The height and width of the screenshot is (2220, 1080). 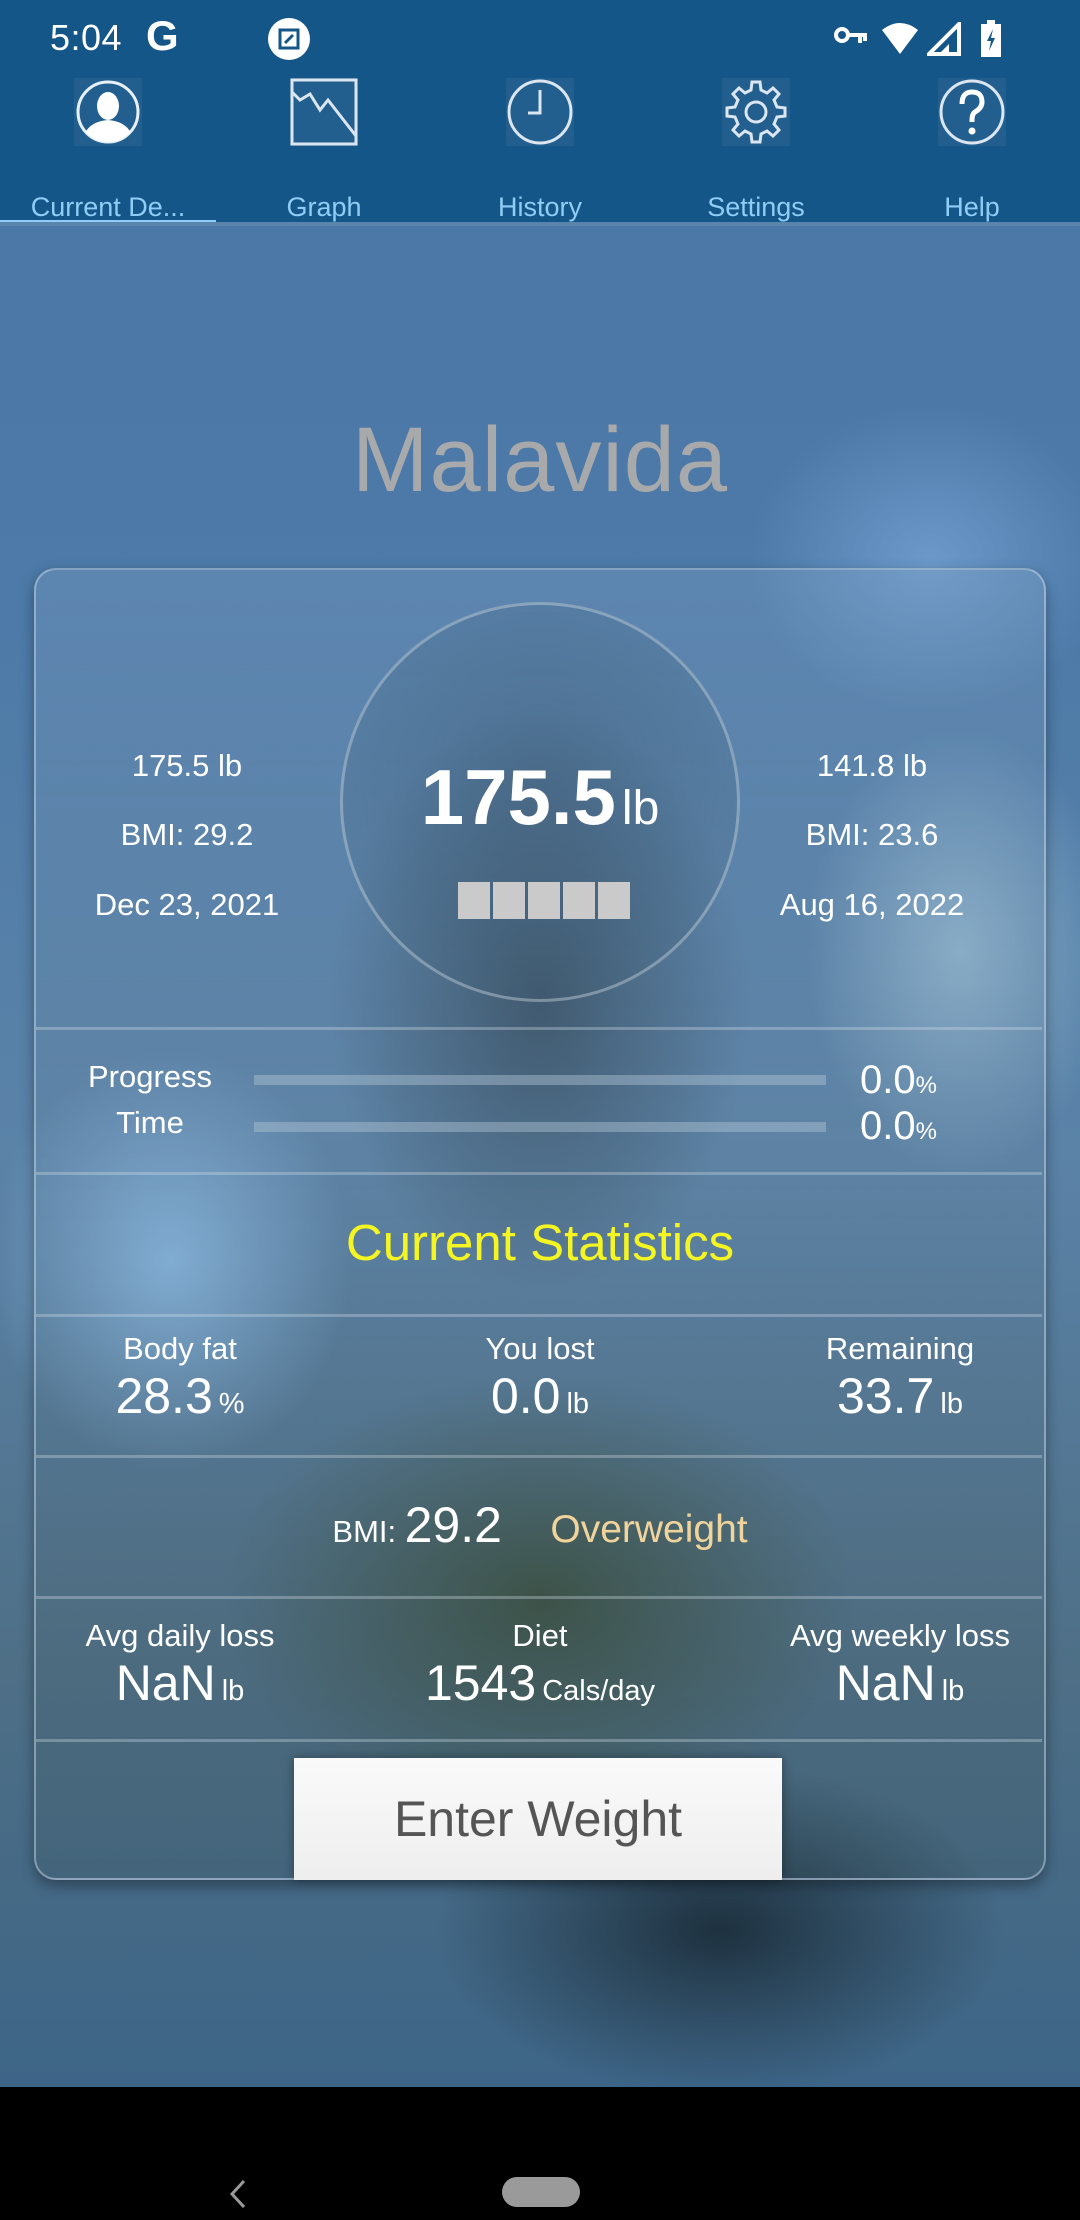 What do you see at coordinates (180, 1348) in the screenshot?
I see `stat-label: Body fat` at bounding box center [180, 1348].